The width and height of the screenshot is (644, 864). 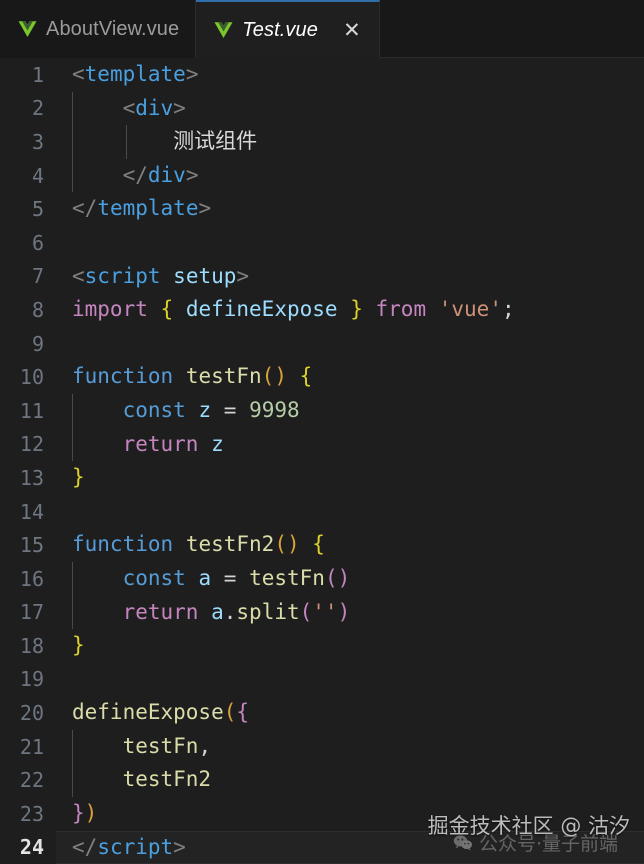 What do you see at coordinates (350, 612) in the screenshot?
I see `code-line-content: return a.split('')` at bounding box center [350, 612].